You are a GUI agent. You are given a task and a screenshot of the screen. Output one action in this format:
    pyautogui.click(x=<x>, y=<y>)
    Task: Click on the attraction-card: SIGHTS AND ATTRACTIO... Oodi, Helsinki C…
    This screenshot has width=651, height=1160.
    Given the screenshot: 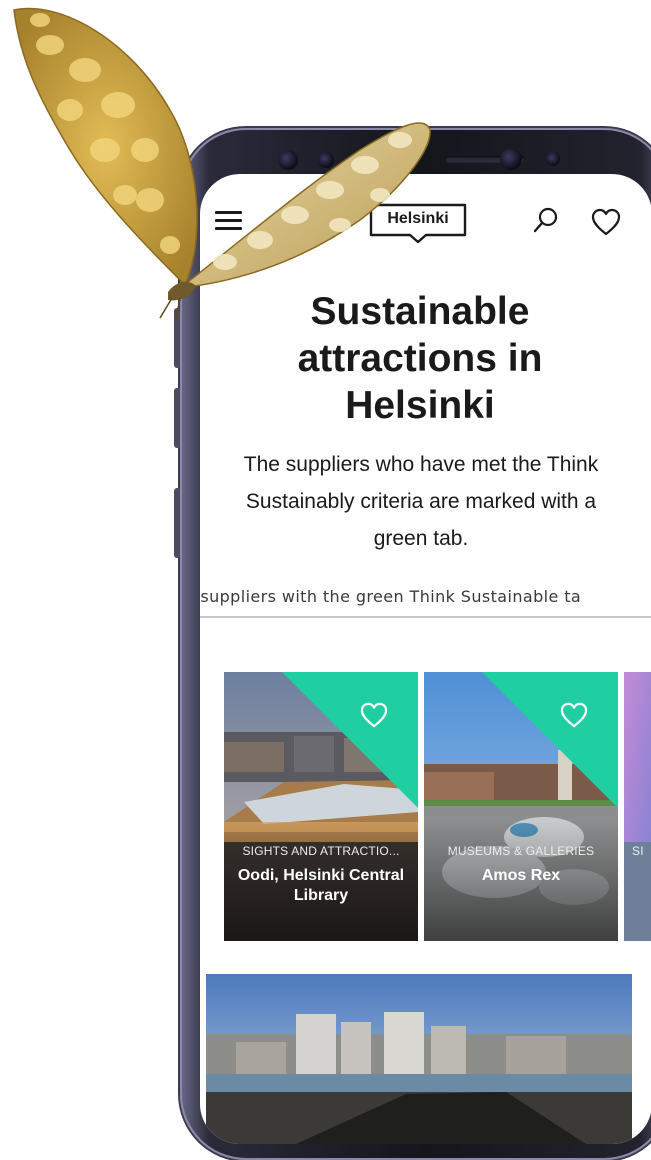 What is the action you would take?
    pyautogui.click(x=321, y=806)
    